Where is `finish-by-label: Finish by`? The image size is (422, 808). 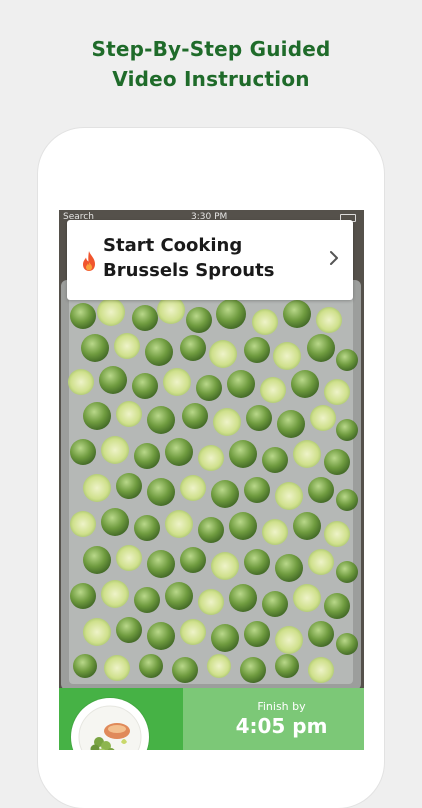 finish-by-label: Finish by is located at coordinates (281, 706).